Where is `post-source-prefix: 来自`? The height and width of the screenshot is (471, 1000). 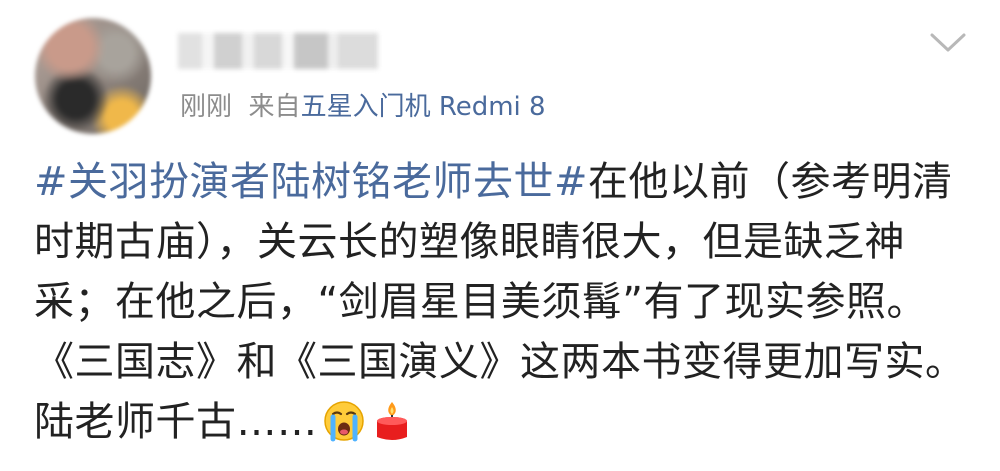 post-source-prefix: 来自 is located at coordinates (274, 107).